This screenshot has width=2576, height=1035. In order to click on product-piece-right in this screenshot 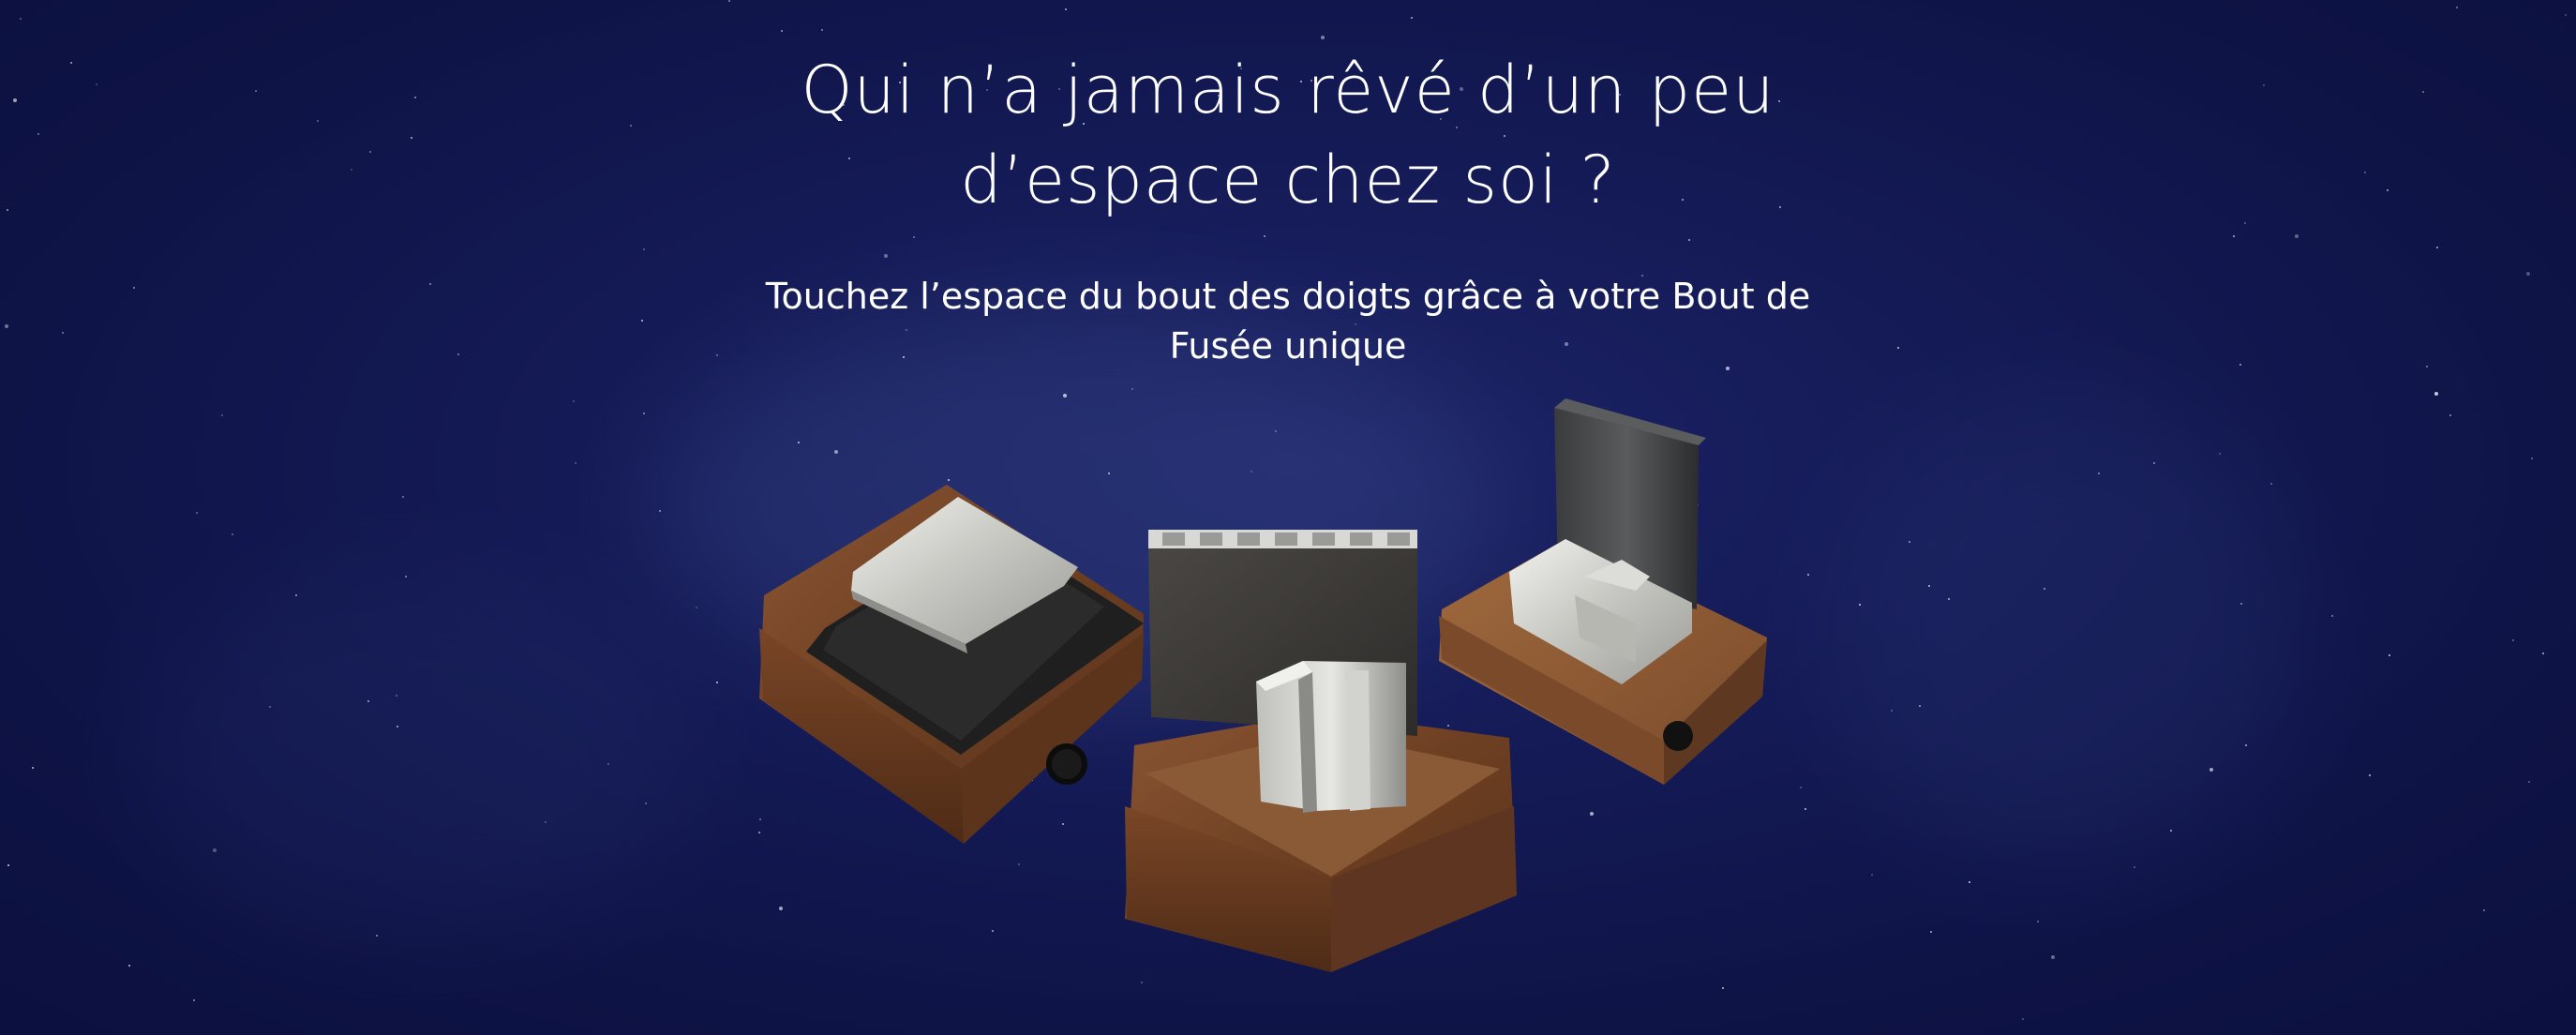, I will do `click(1603, 591)`.